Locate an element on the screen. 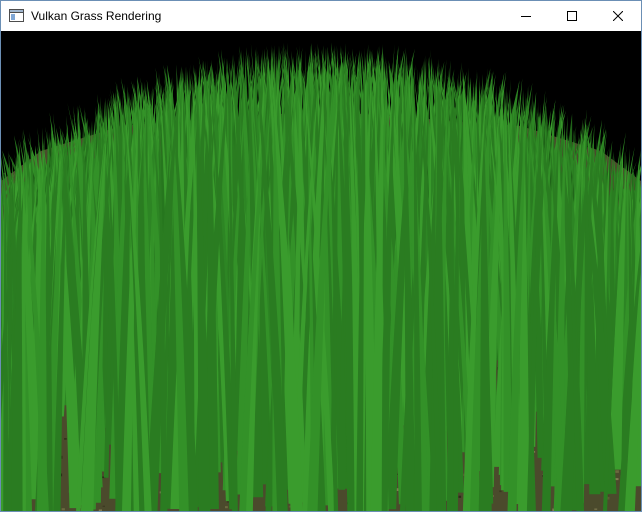 This screenshot has width=642, height=512. close-button is located at coordinates (618, 16).